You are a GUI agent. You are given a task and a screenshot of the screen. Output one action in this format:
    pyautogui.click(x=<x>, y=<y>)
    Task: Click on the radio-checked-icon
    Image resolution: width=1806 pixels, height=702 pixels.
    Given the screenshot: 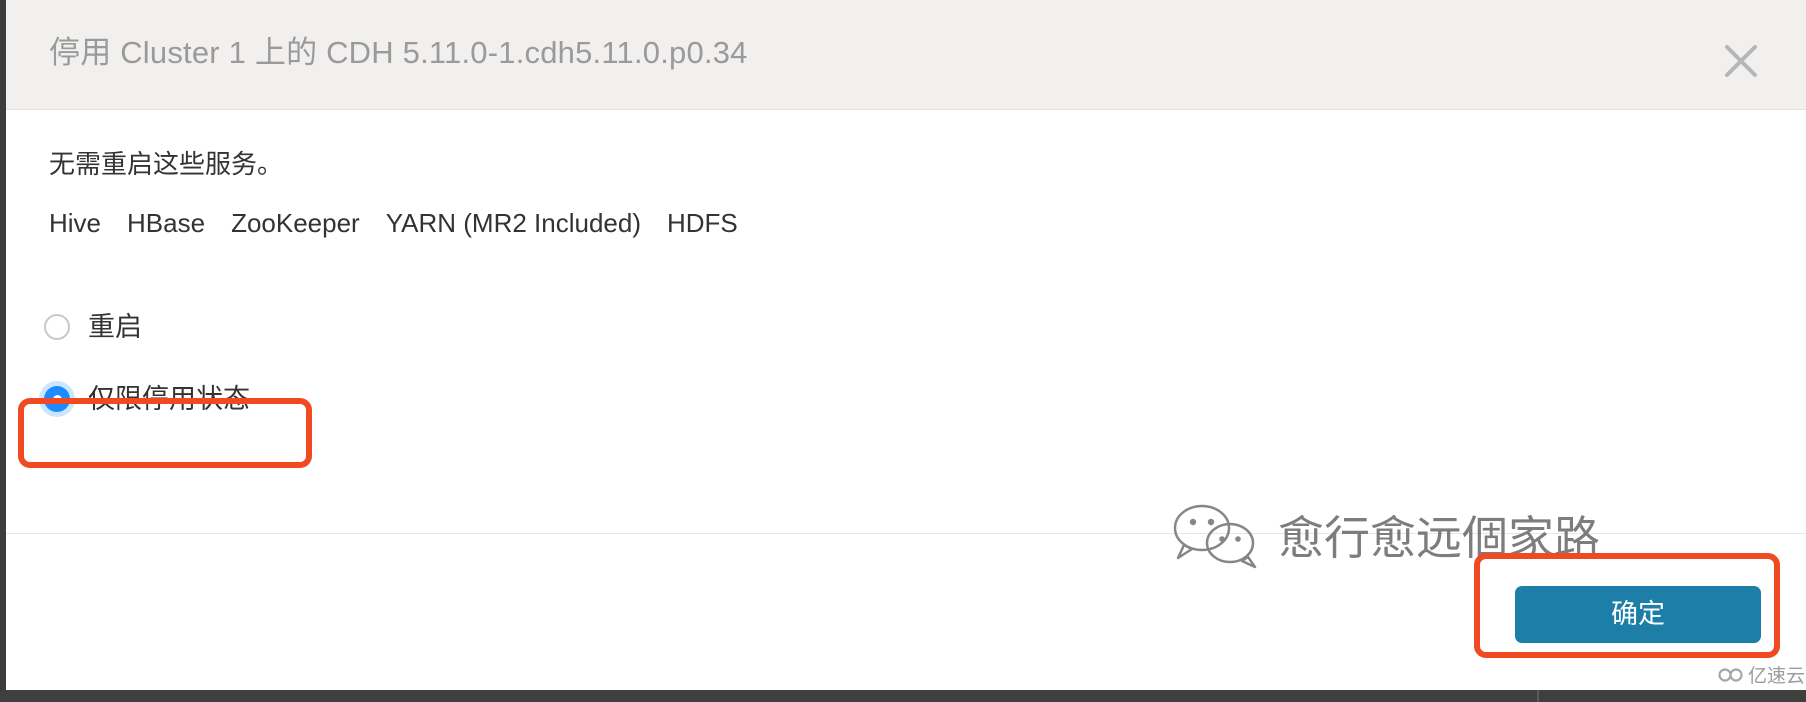 What is the action you would take?
    pyautogui.click(x=57, y=399)
    